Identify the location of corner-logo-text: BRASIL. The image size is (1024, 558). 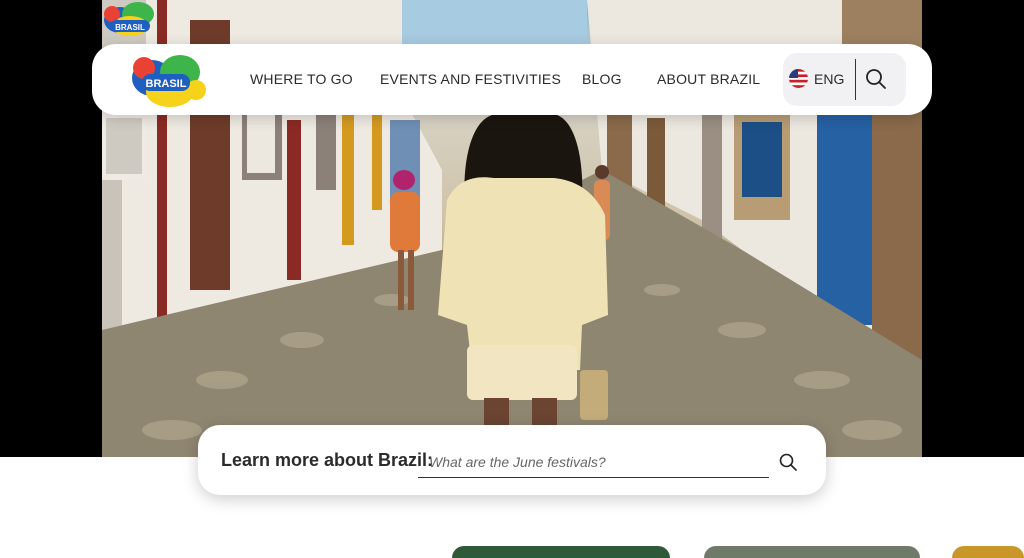
(130, 27).